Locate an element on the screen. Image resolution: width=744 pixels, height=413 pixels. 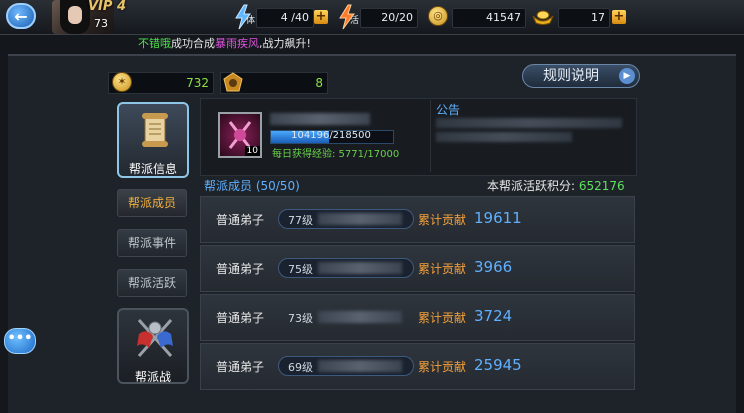
ticker-player: 不错哦 is located at coordinates (154, 43).